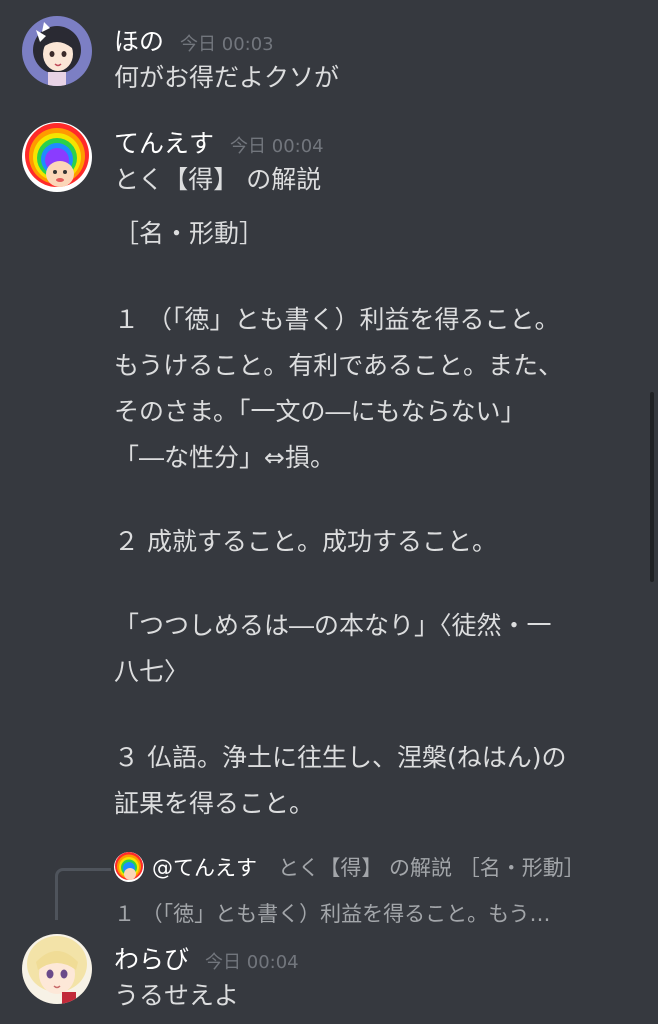  Describe the element at coordinates (152, 671) in the screenshot. I see `definition-line: 八七〉` at that location.